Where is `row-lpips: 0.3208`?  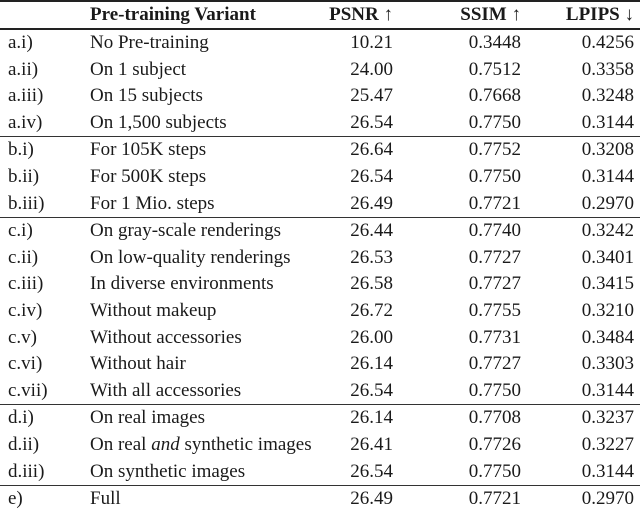 row-lpips: 0.3208 is located at coordinates (580, 150).